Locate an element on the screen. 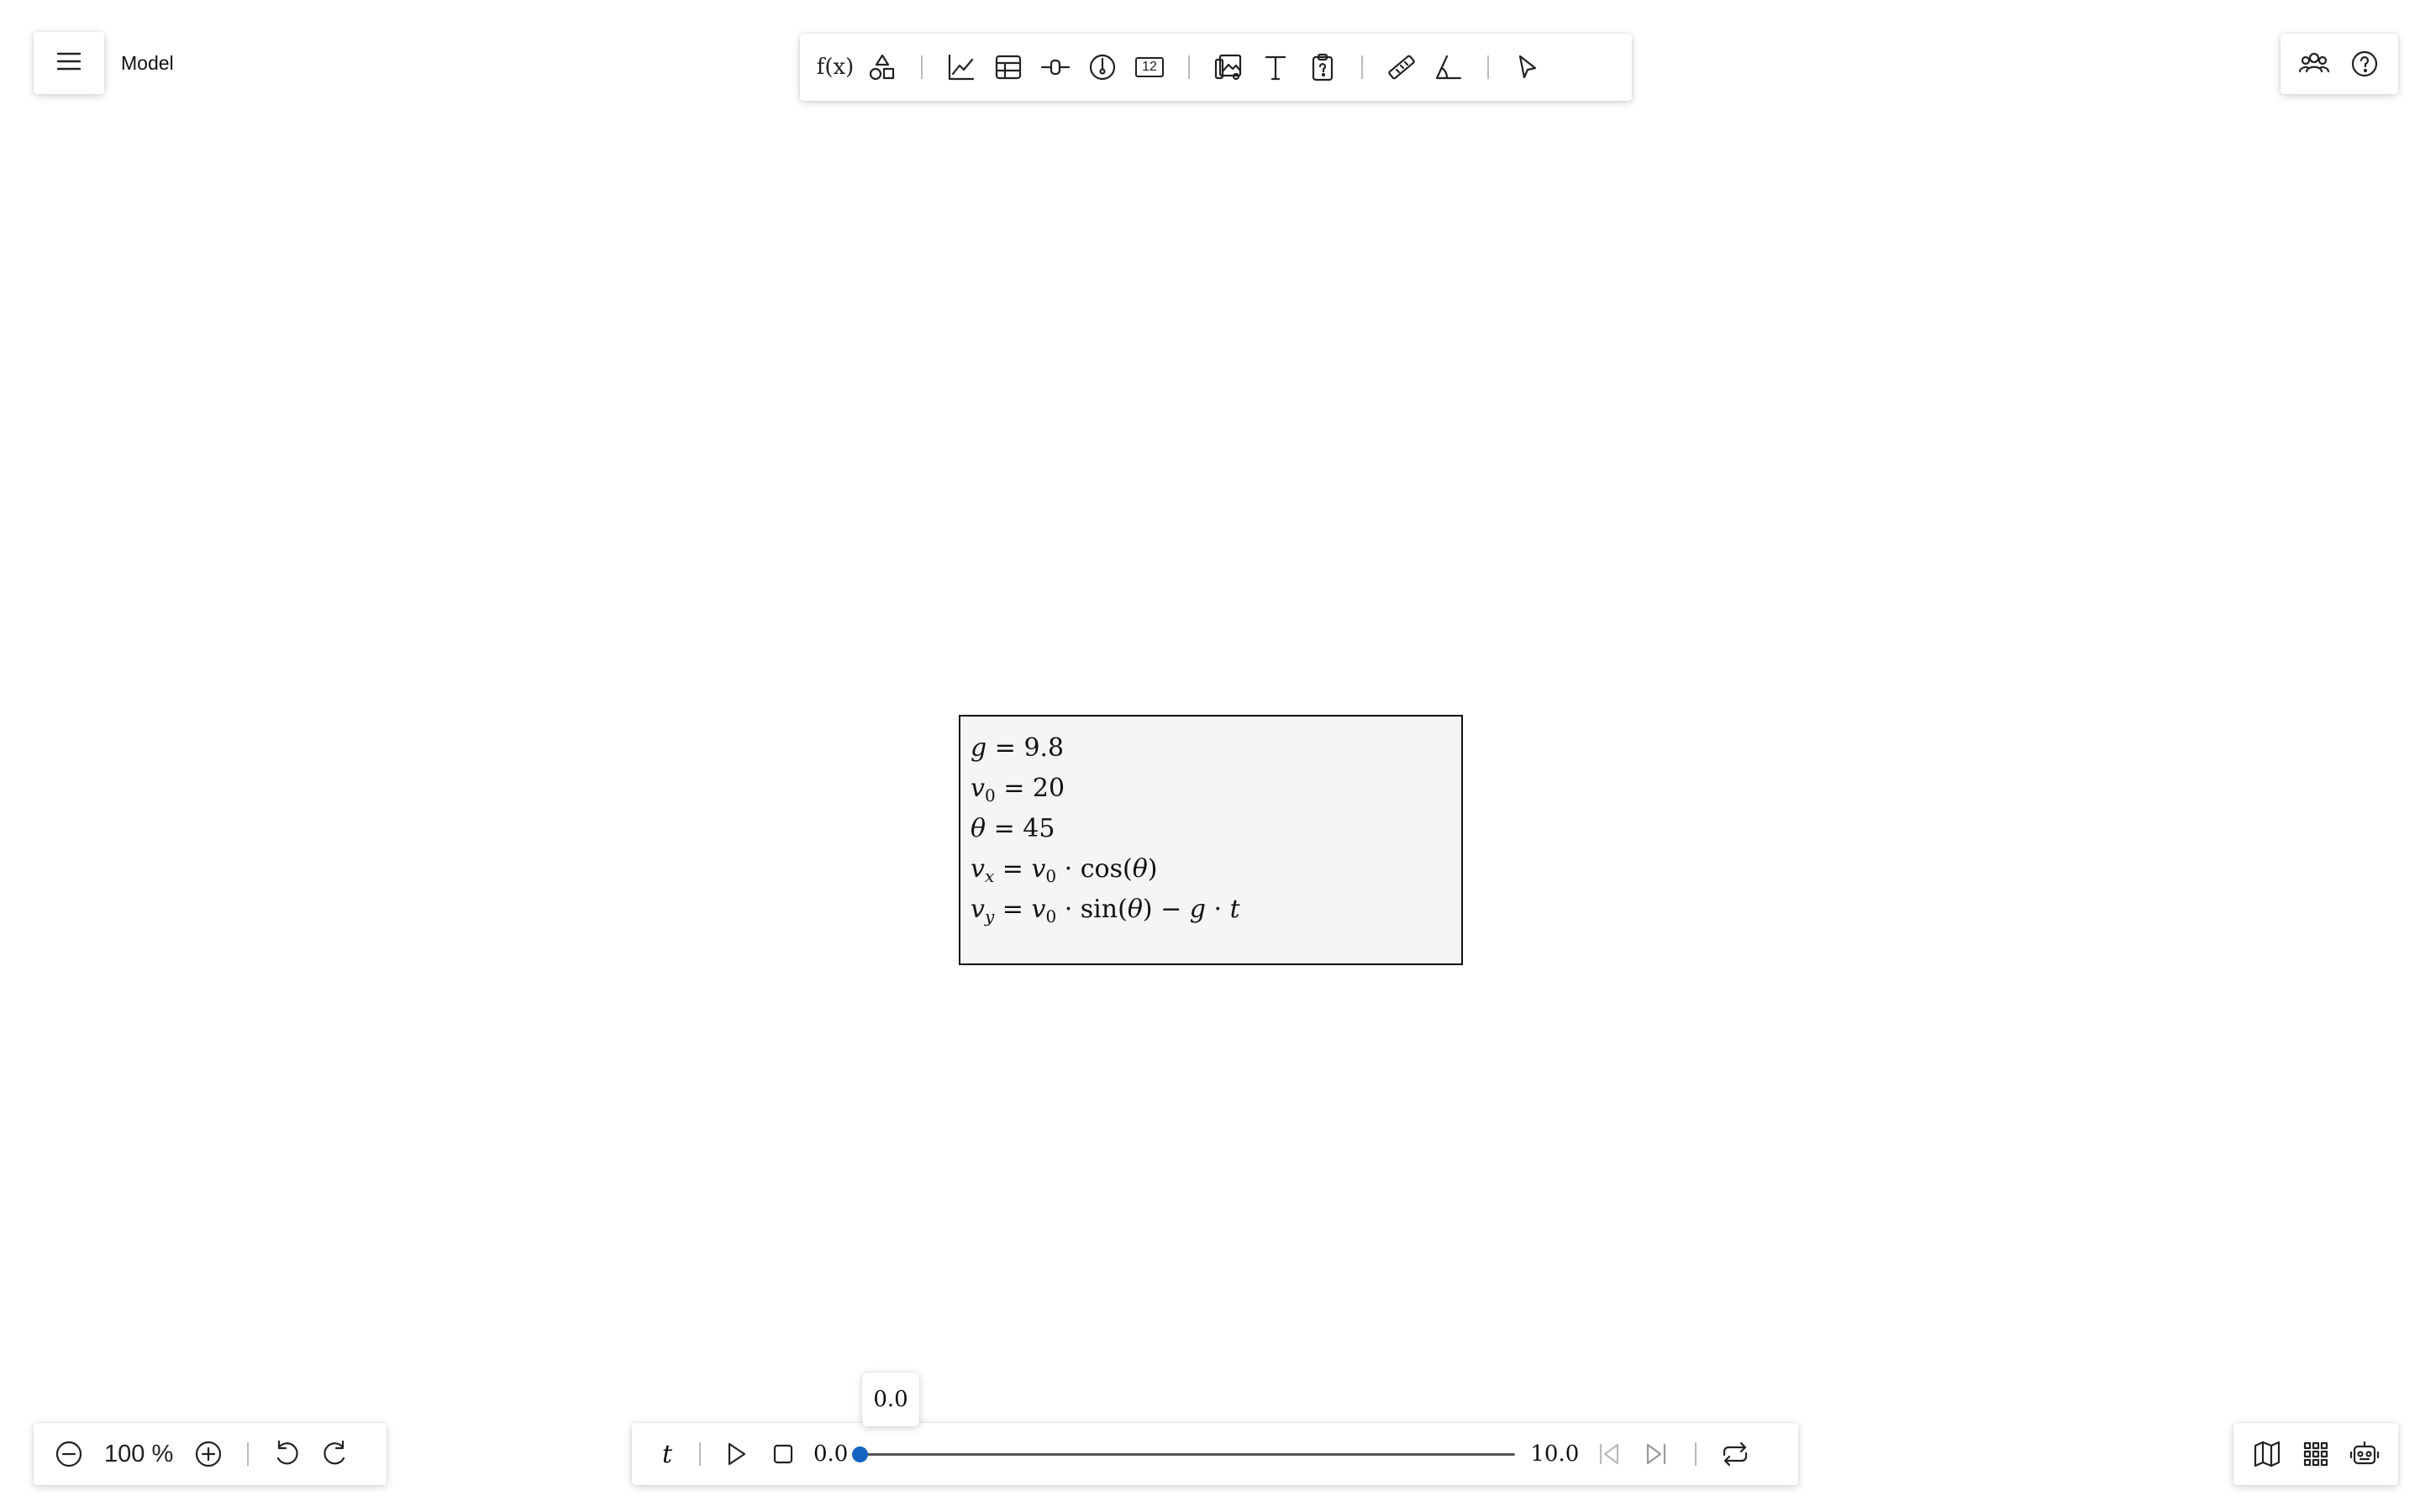 This screenshot has width=2420, height=1512. help-button is located at coordinates (2364, 63).